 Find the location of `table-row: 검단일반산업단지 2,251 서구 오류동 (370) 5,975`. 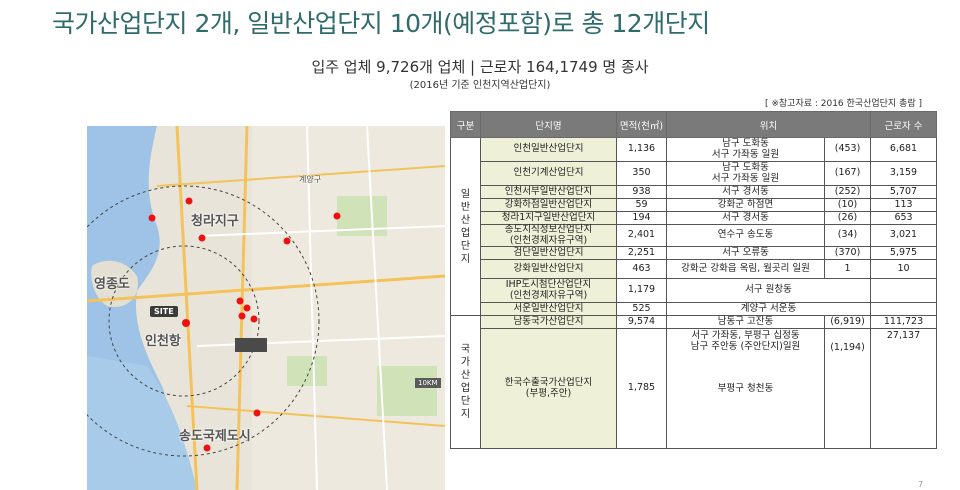

table-row: 검단일반산업단지 2,251 서구 오류동 (370) 5,975 is located at coordinates (694, 253).